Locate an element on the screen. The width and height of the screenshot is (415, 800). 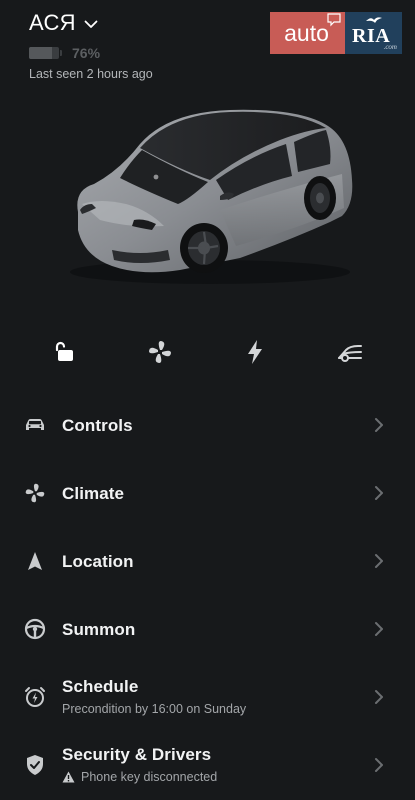
frunk-icon is located at coordinates (350, 353).